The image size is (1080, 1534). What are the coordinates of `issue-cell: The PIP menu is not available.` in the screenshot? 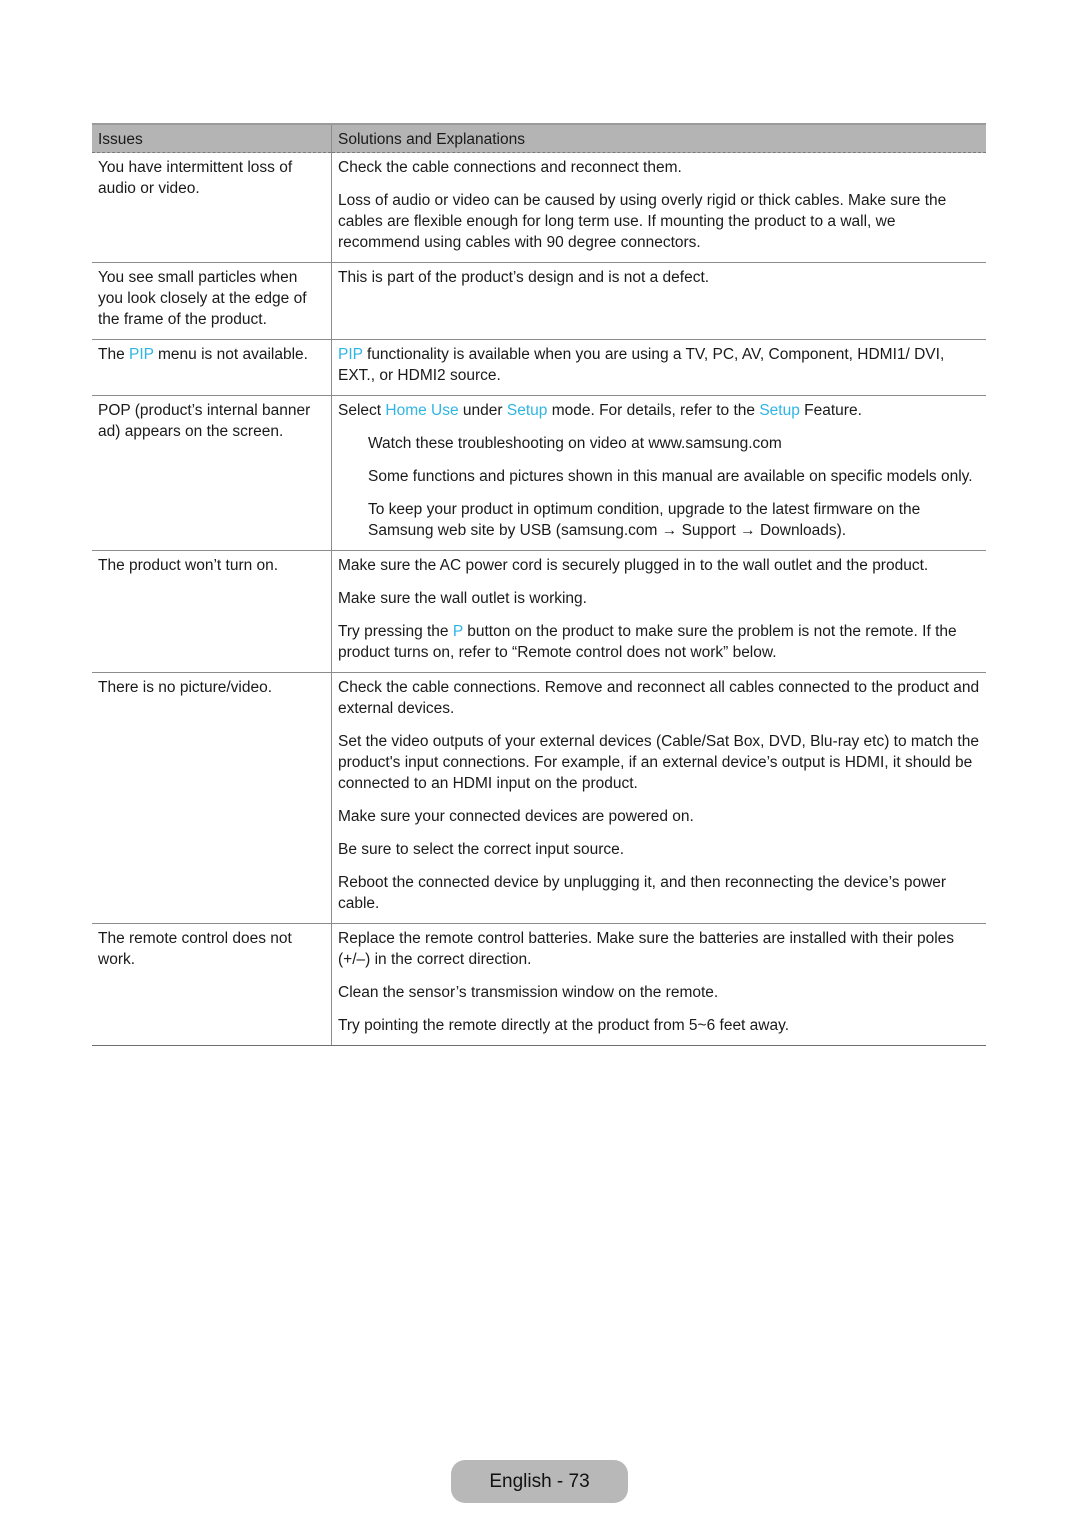 It's located at (212, 367).